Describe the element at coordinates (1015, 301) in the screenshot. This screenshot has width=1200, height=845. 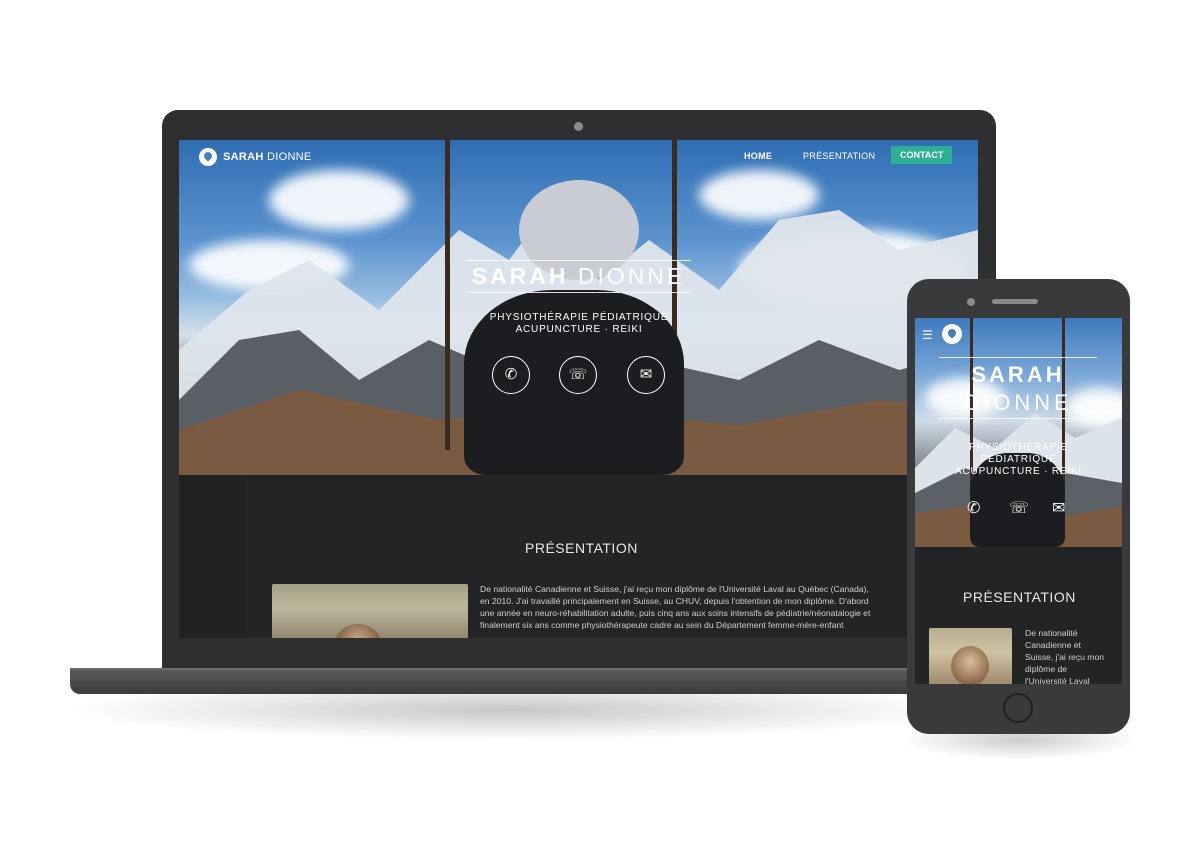
I see `phone-speaker` at that location.